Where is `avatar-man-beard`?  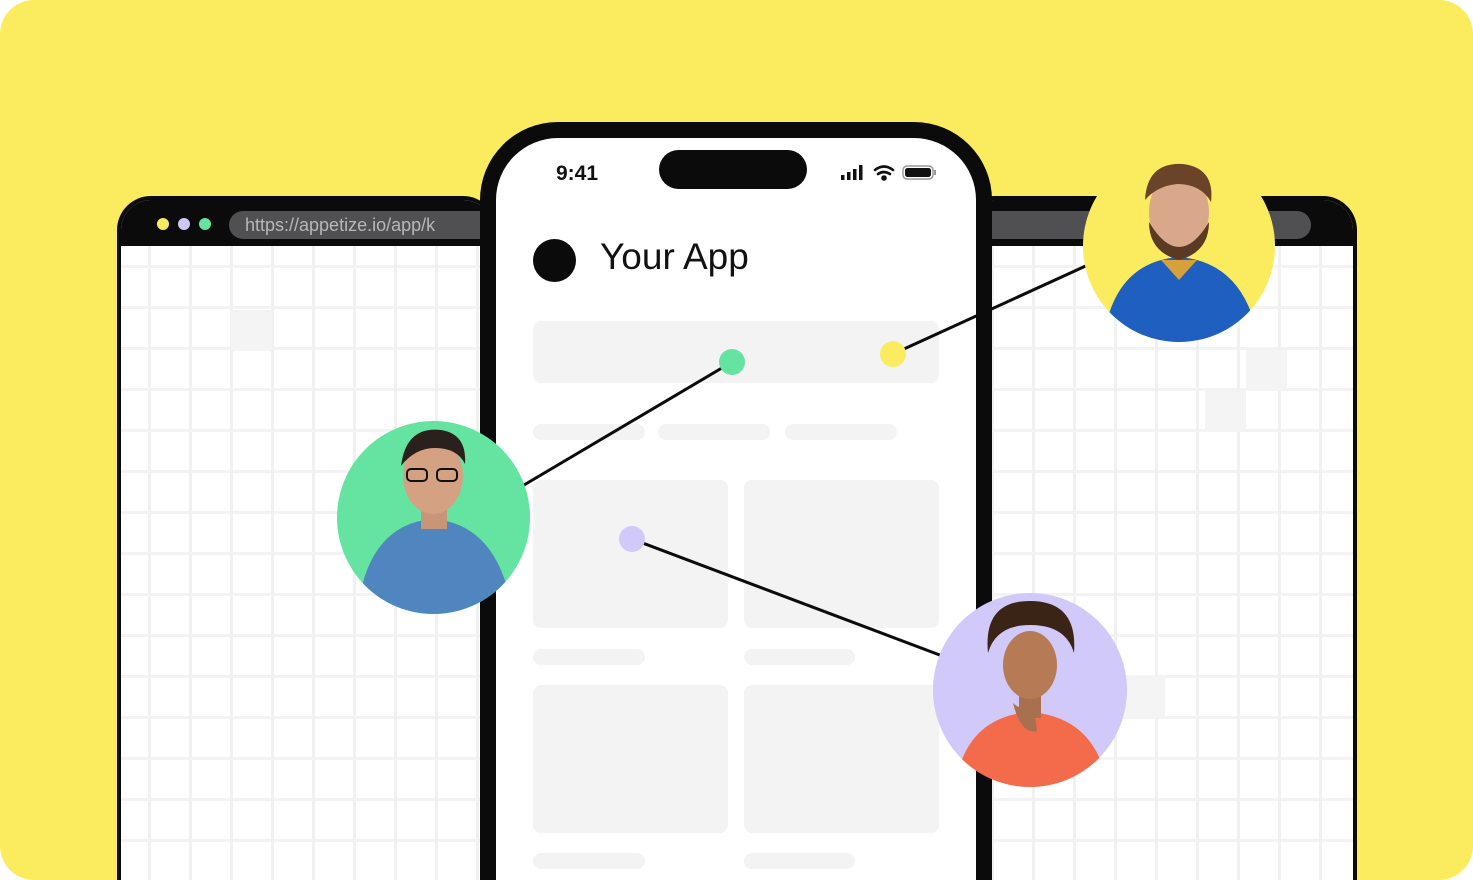
avatar-man-beard is located at coordinates (1179, 246).